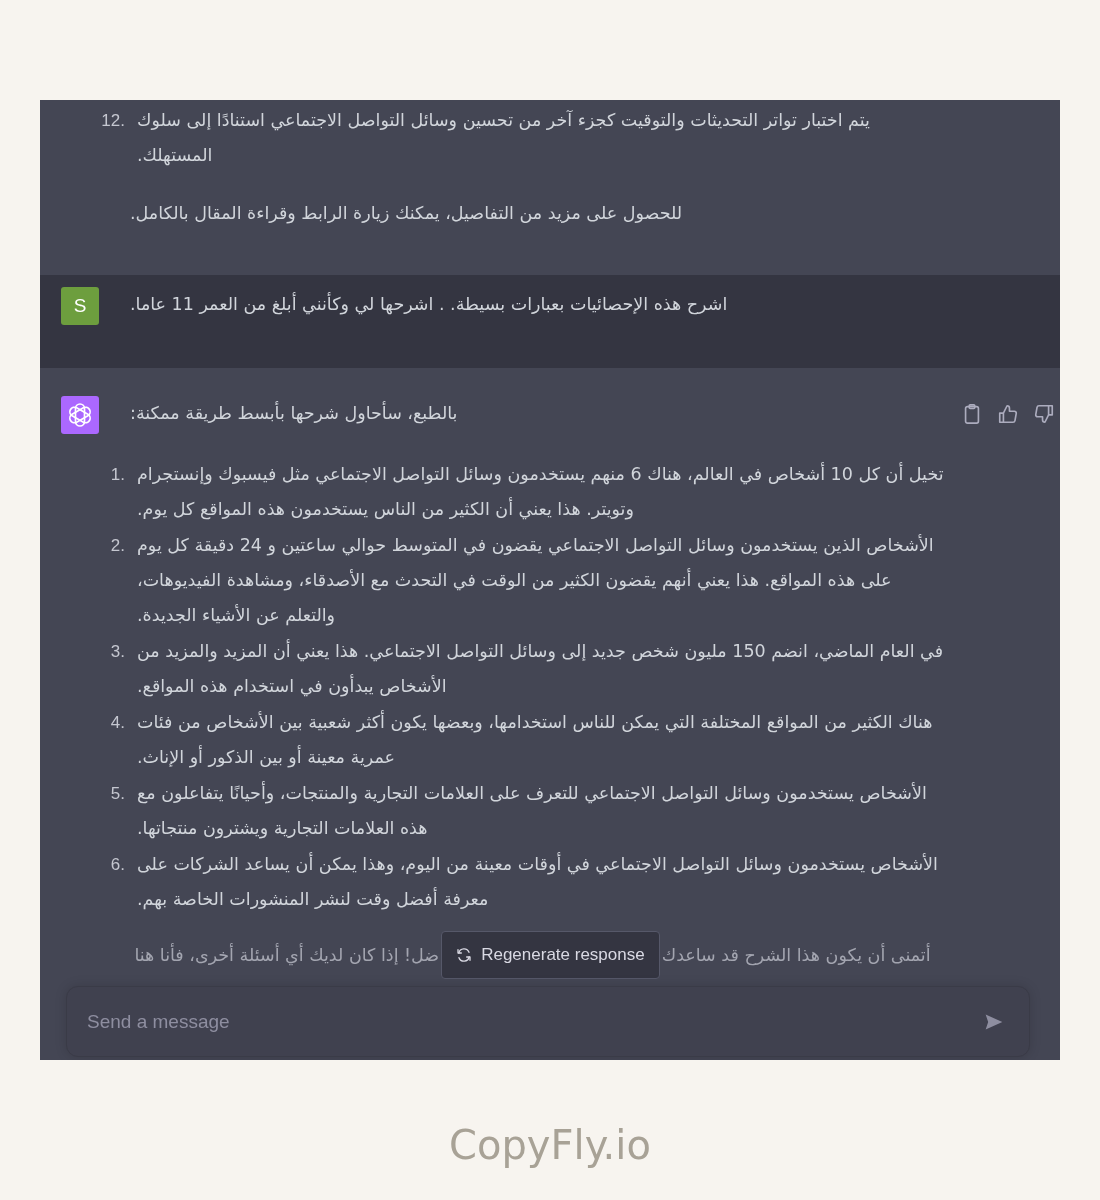  Describe the element at coordinates (550, 955) in the screenshot. I see `regenerate-button: Regenerate response` at that location.